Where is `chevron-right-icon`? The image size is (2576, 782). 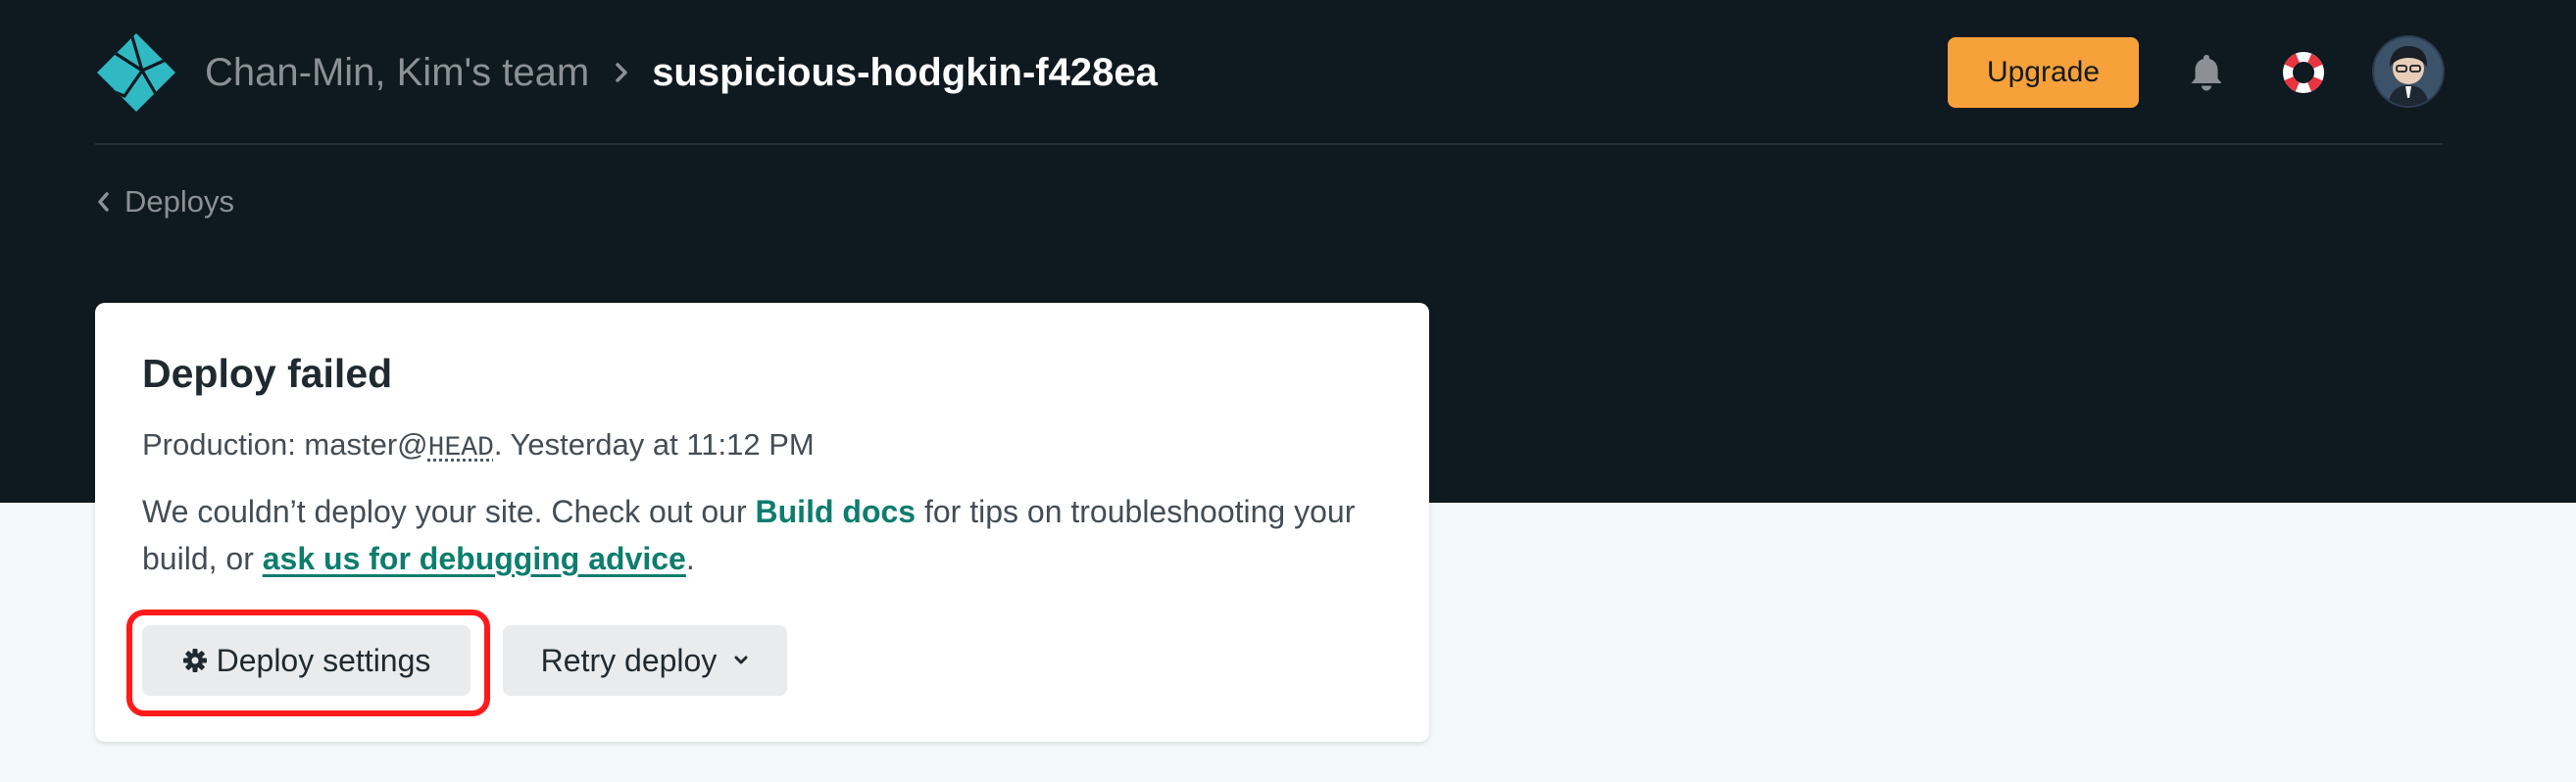 chevron-right-icon is located at coordinates (621, 72).